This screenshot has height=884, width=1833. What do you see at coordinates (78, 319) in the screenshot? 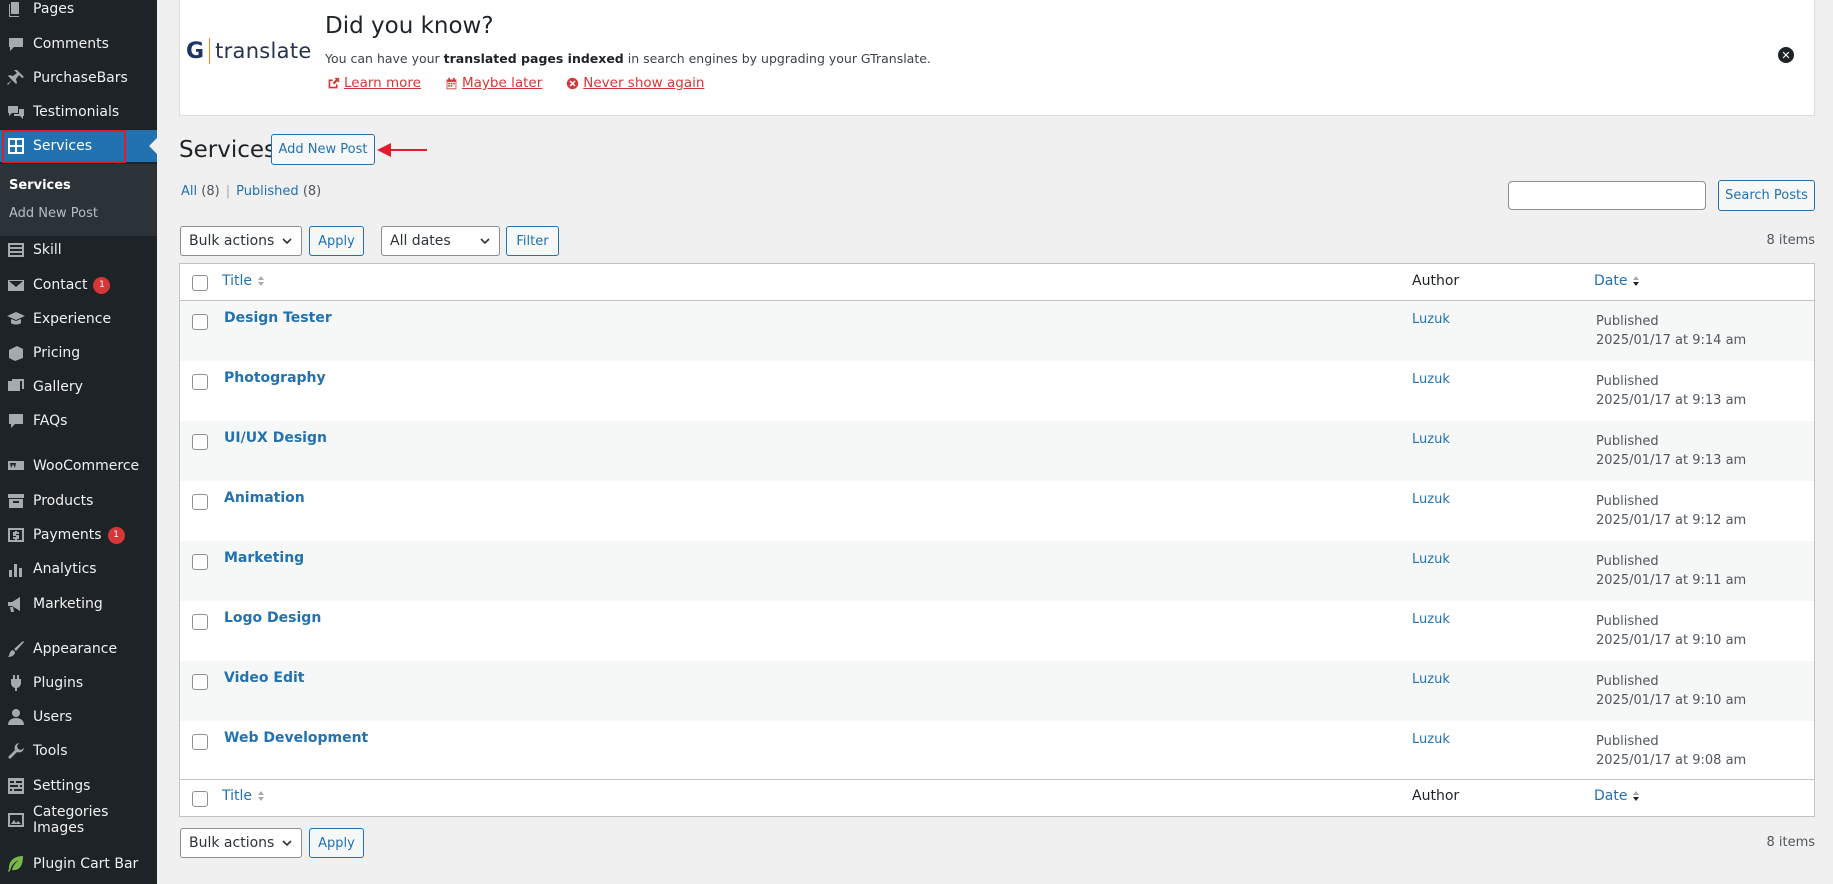
I see `sidebar-item-experience: Experience` at bounding box center [78, 319].